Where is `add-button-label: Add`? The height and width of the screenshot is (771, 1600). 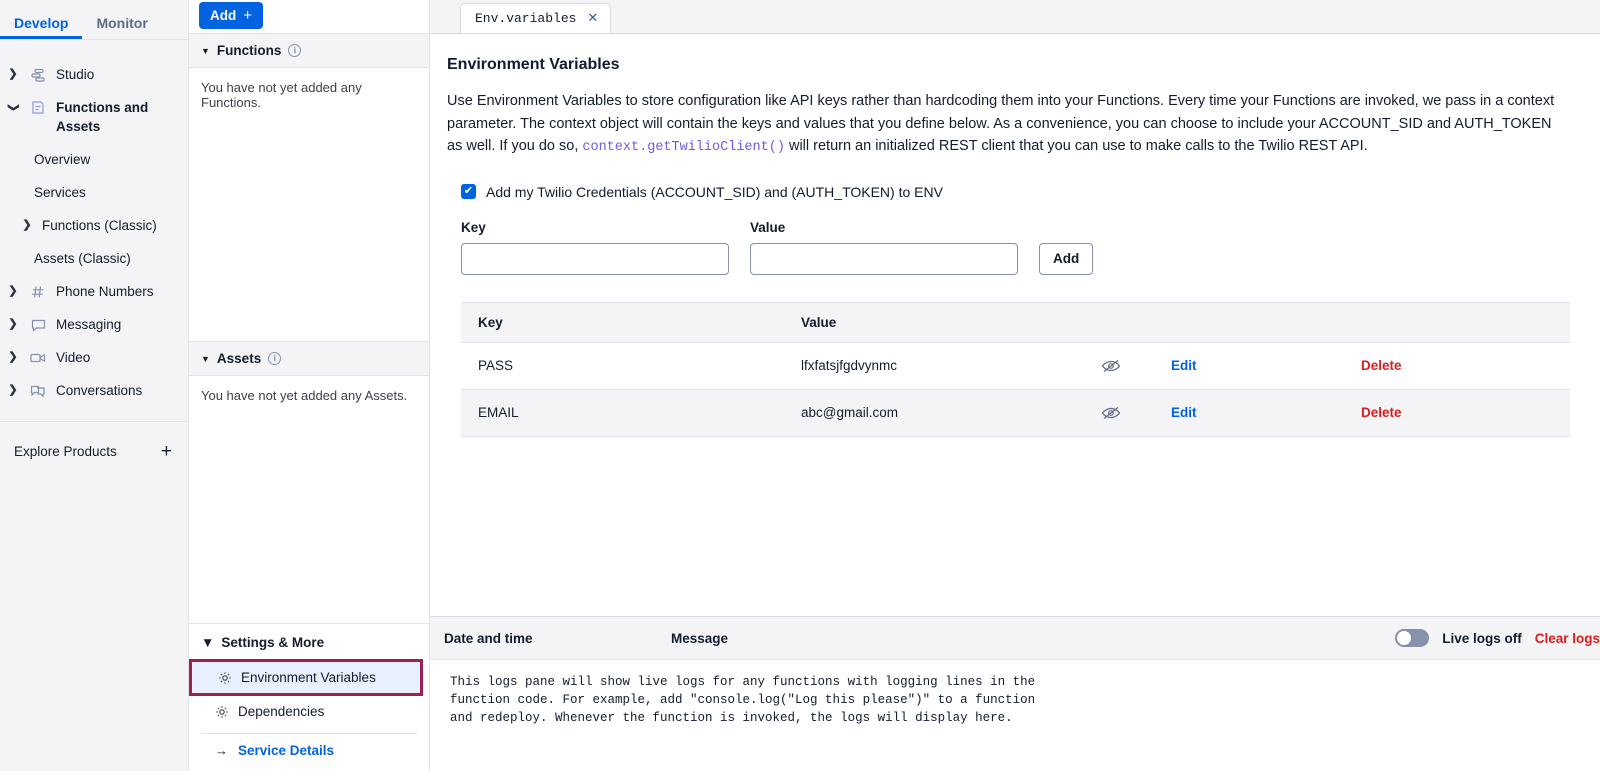 add-button-label: Add is located at coordinates (223, 15).